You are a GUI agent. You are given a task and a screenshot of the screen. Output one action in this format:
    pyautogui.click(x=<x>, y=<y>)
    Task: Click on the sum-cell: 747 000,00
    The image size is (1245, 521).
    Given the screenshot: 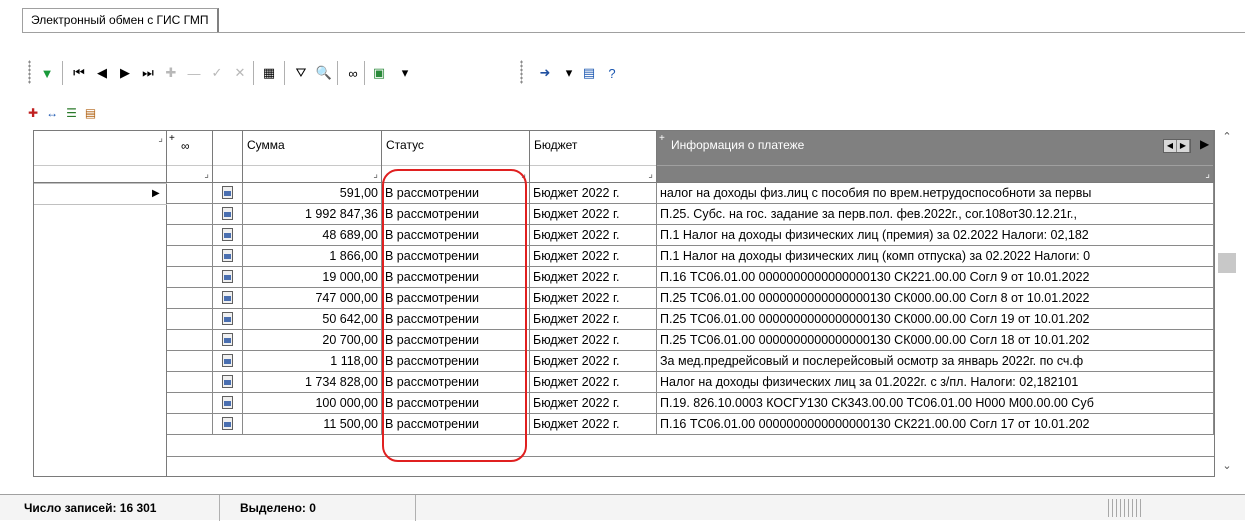 What is the action you would take?
    pyautogui.click(x=312, y=298)
    